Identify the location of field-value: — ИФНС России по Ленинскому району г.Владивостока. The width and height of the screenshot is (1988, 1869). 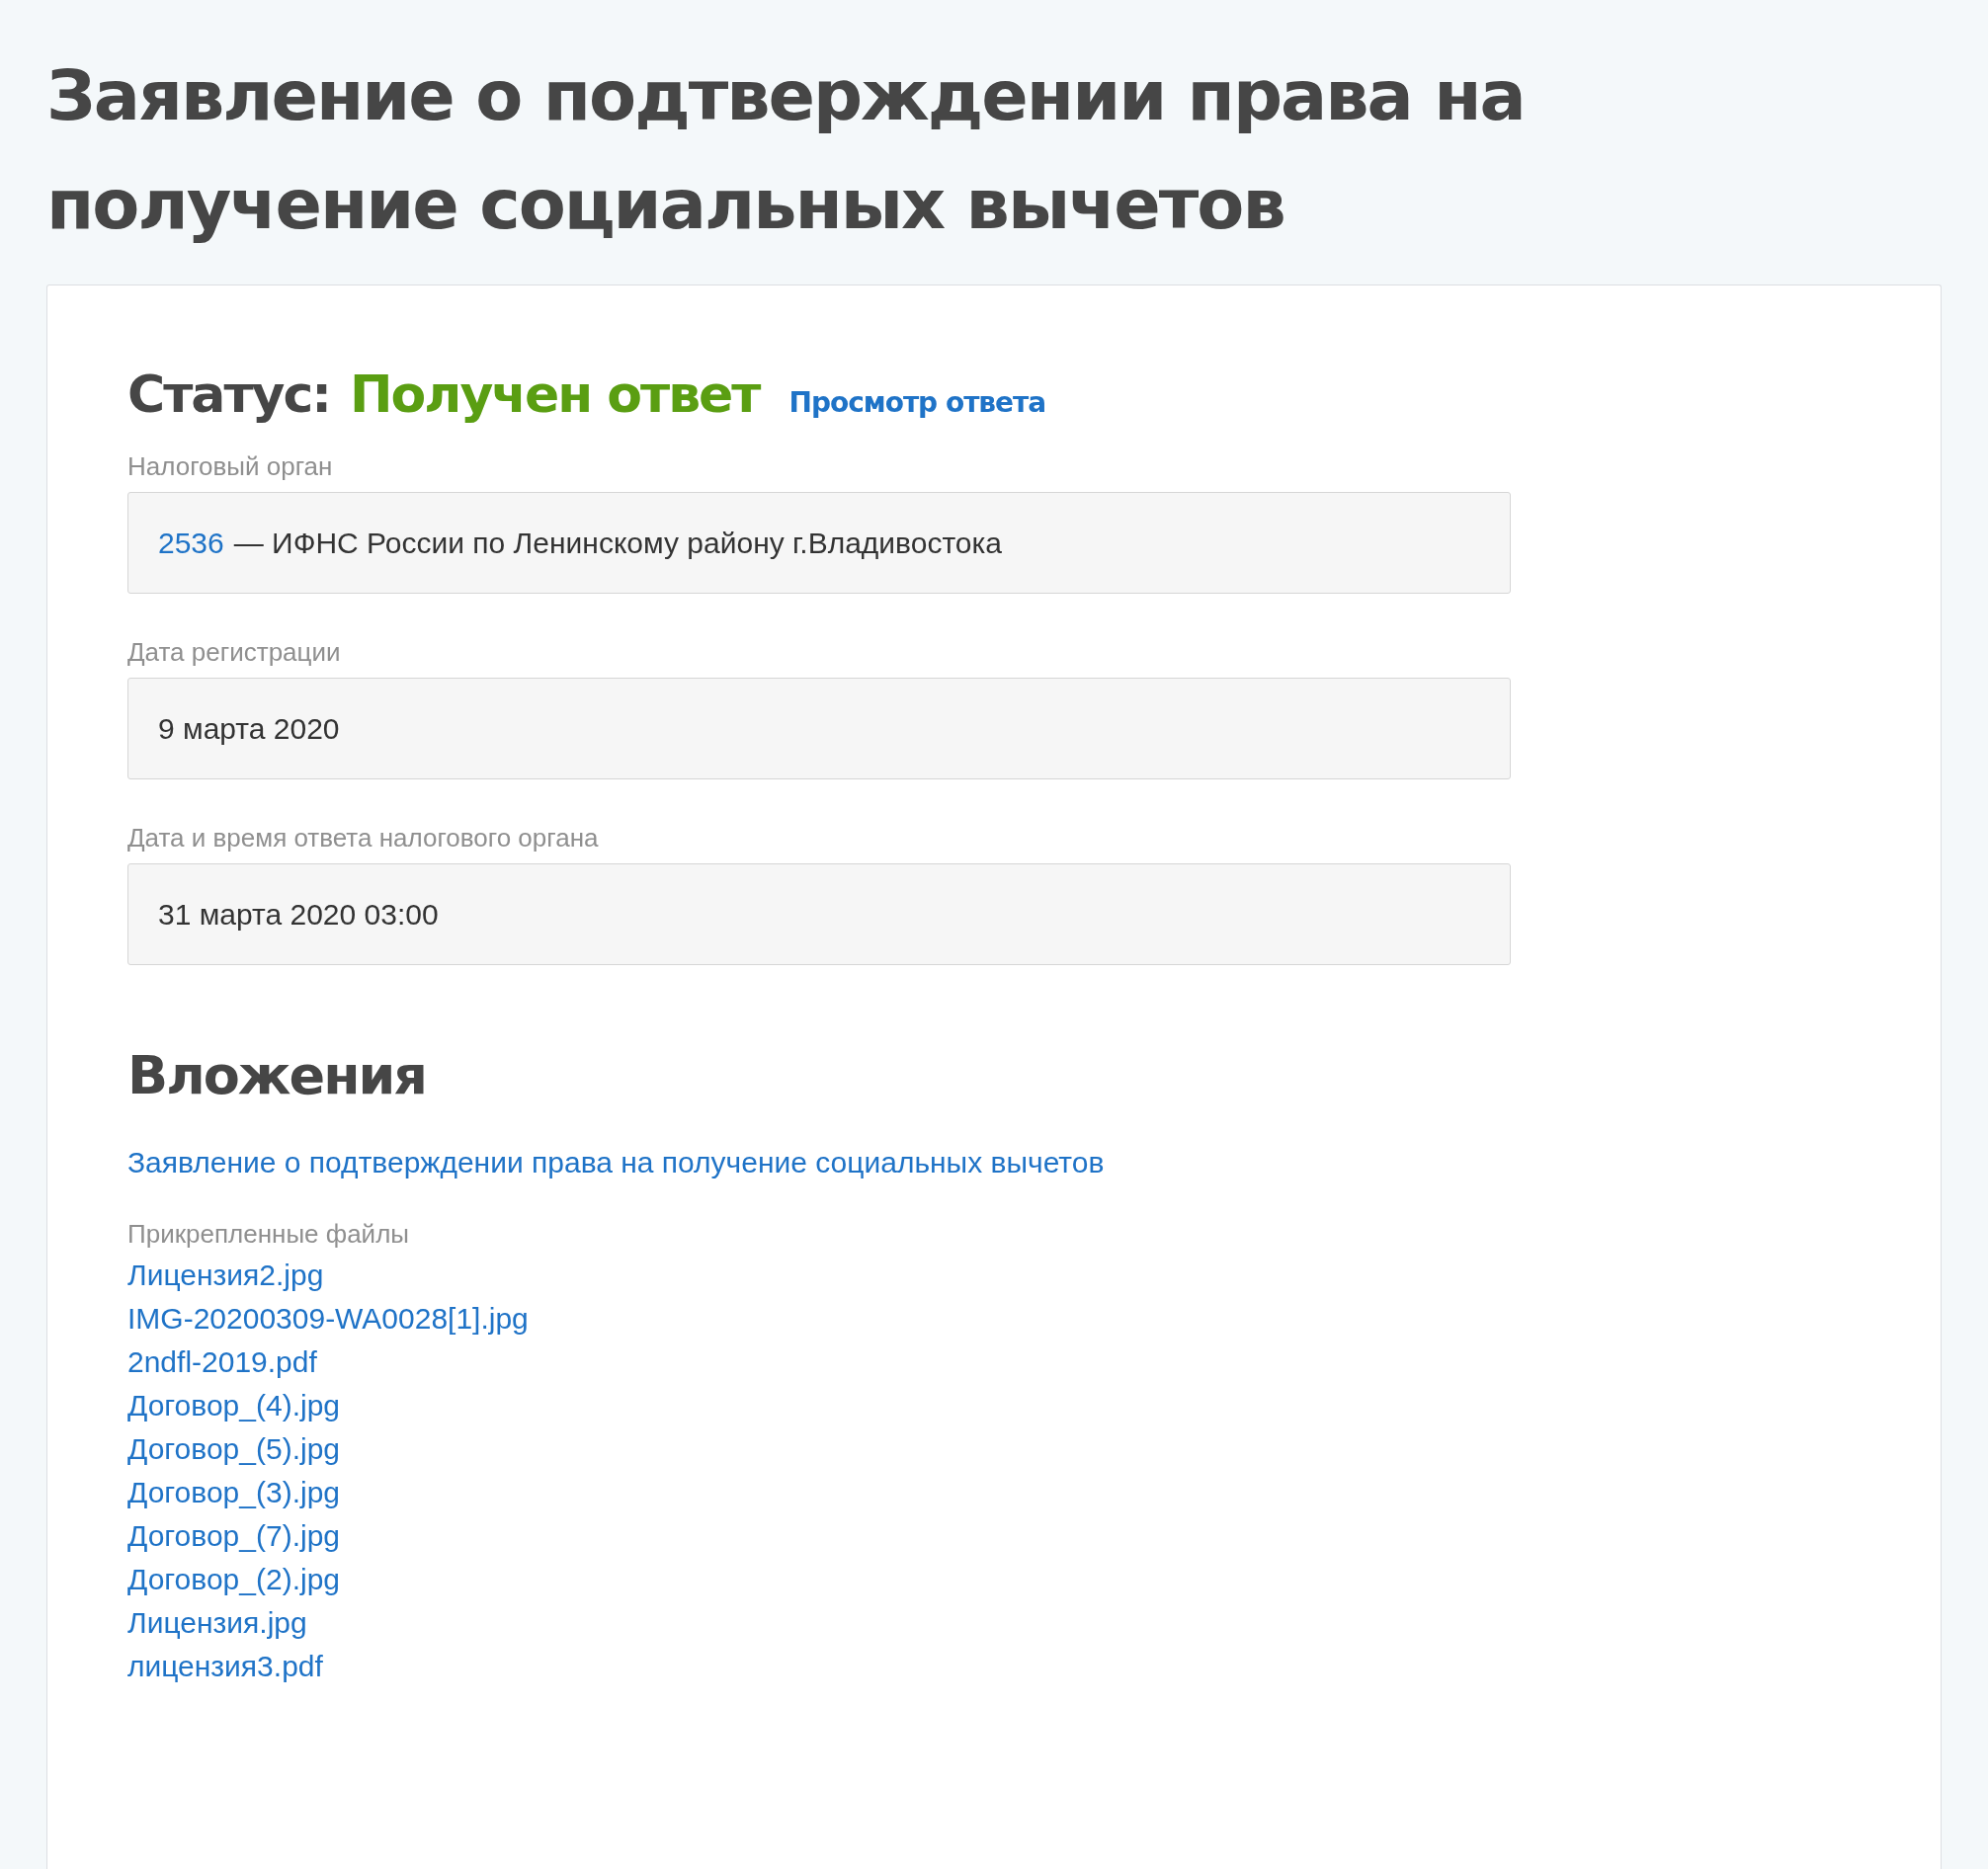
(617, 543).